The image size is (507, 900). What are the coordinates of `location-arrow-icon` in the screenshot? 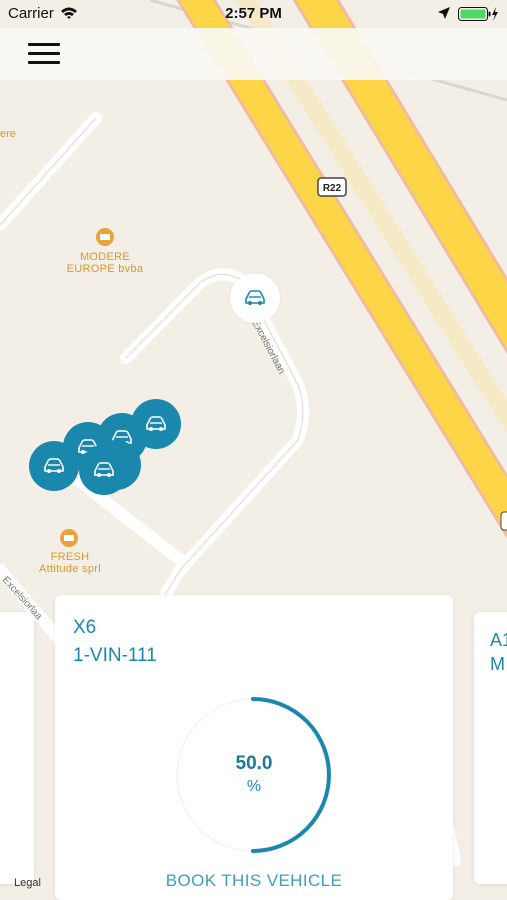 It's located at (444, 13).